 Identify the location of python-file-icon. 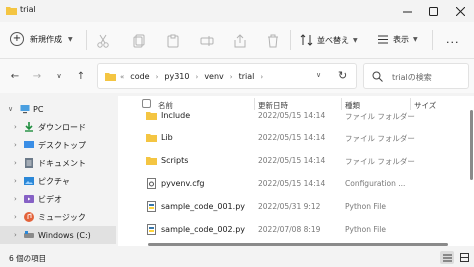
(151, 229).